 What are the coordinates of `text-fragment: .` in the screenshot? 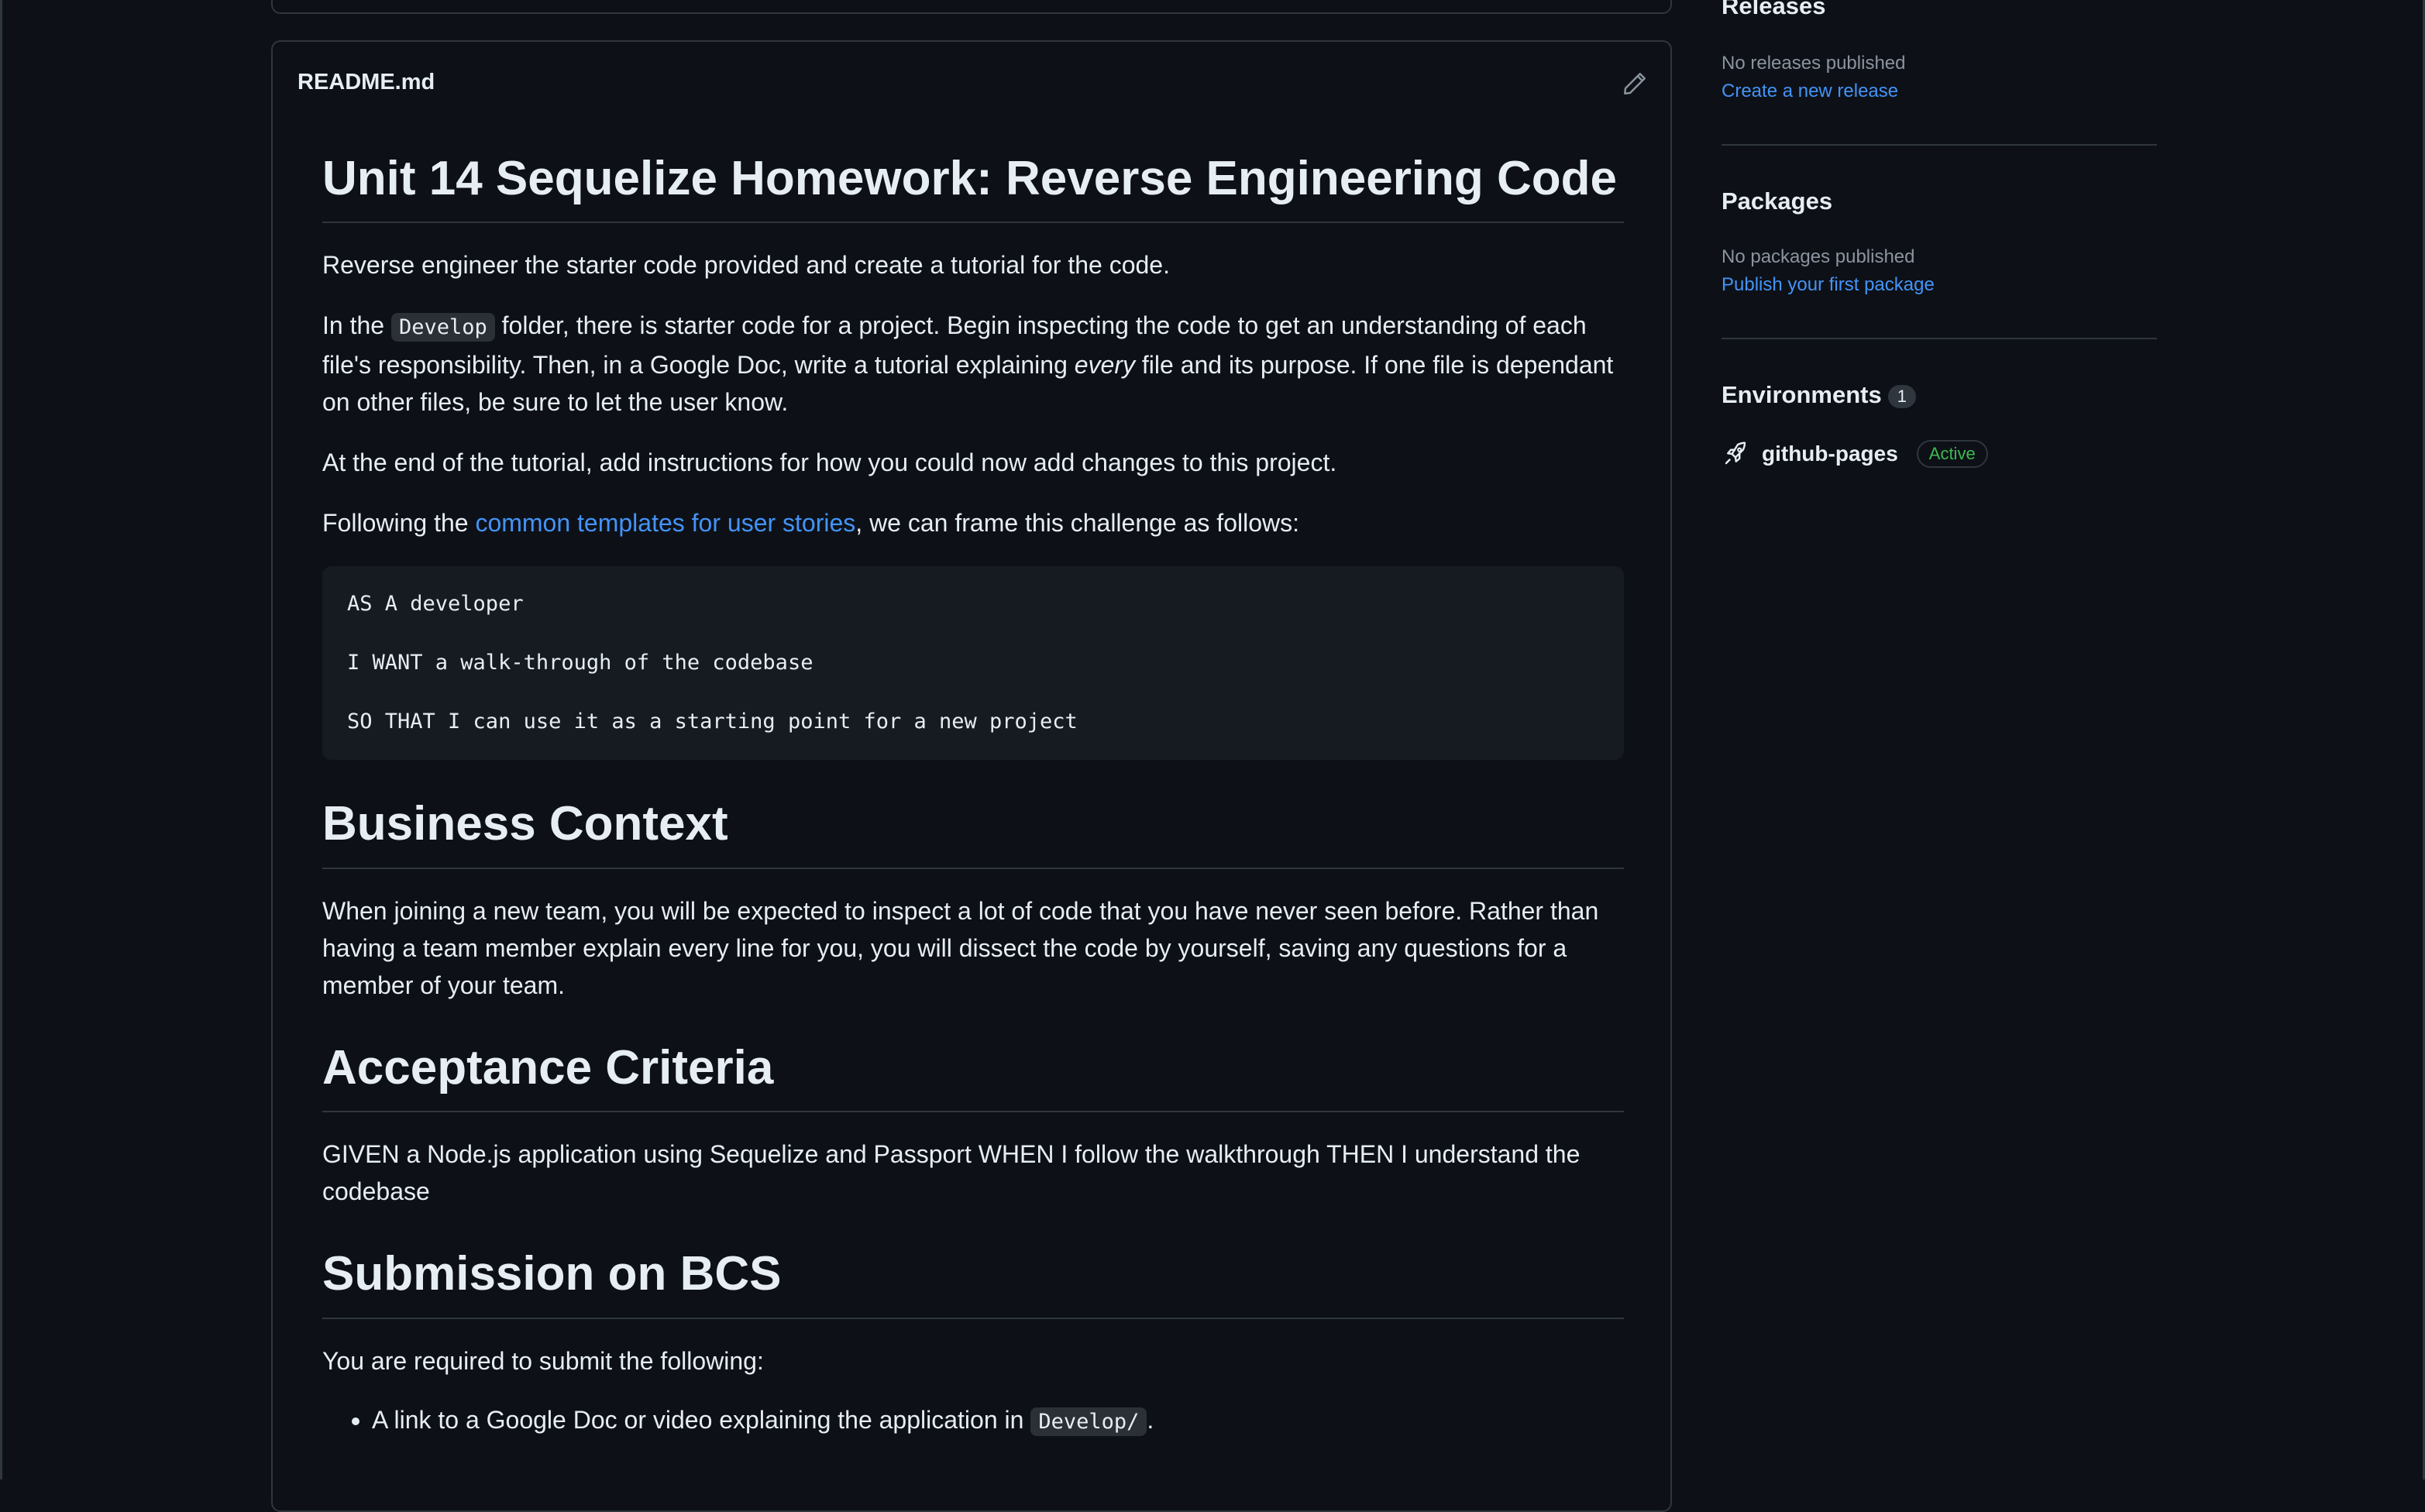 It's located at (1151, 1419).